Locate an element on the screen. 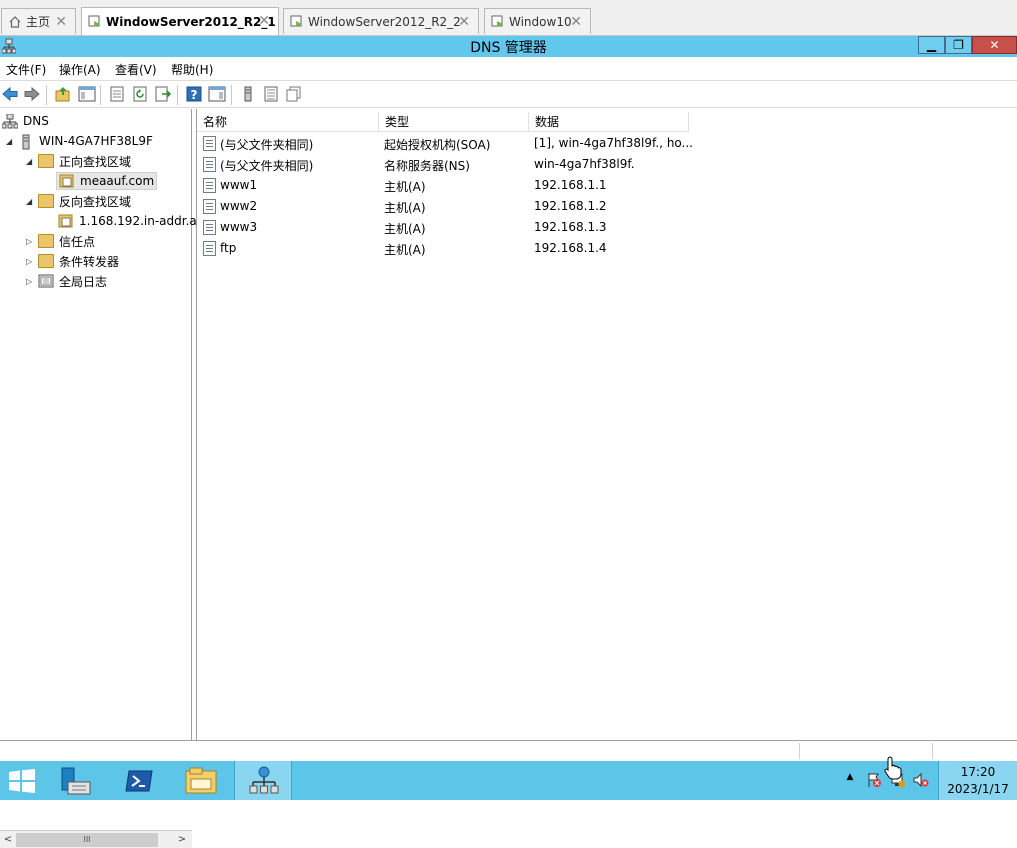  table-row: www1 主机(A) 192.168.1.1 is located at coordinates (547, 185).